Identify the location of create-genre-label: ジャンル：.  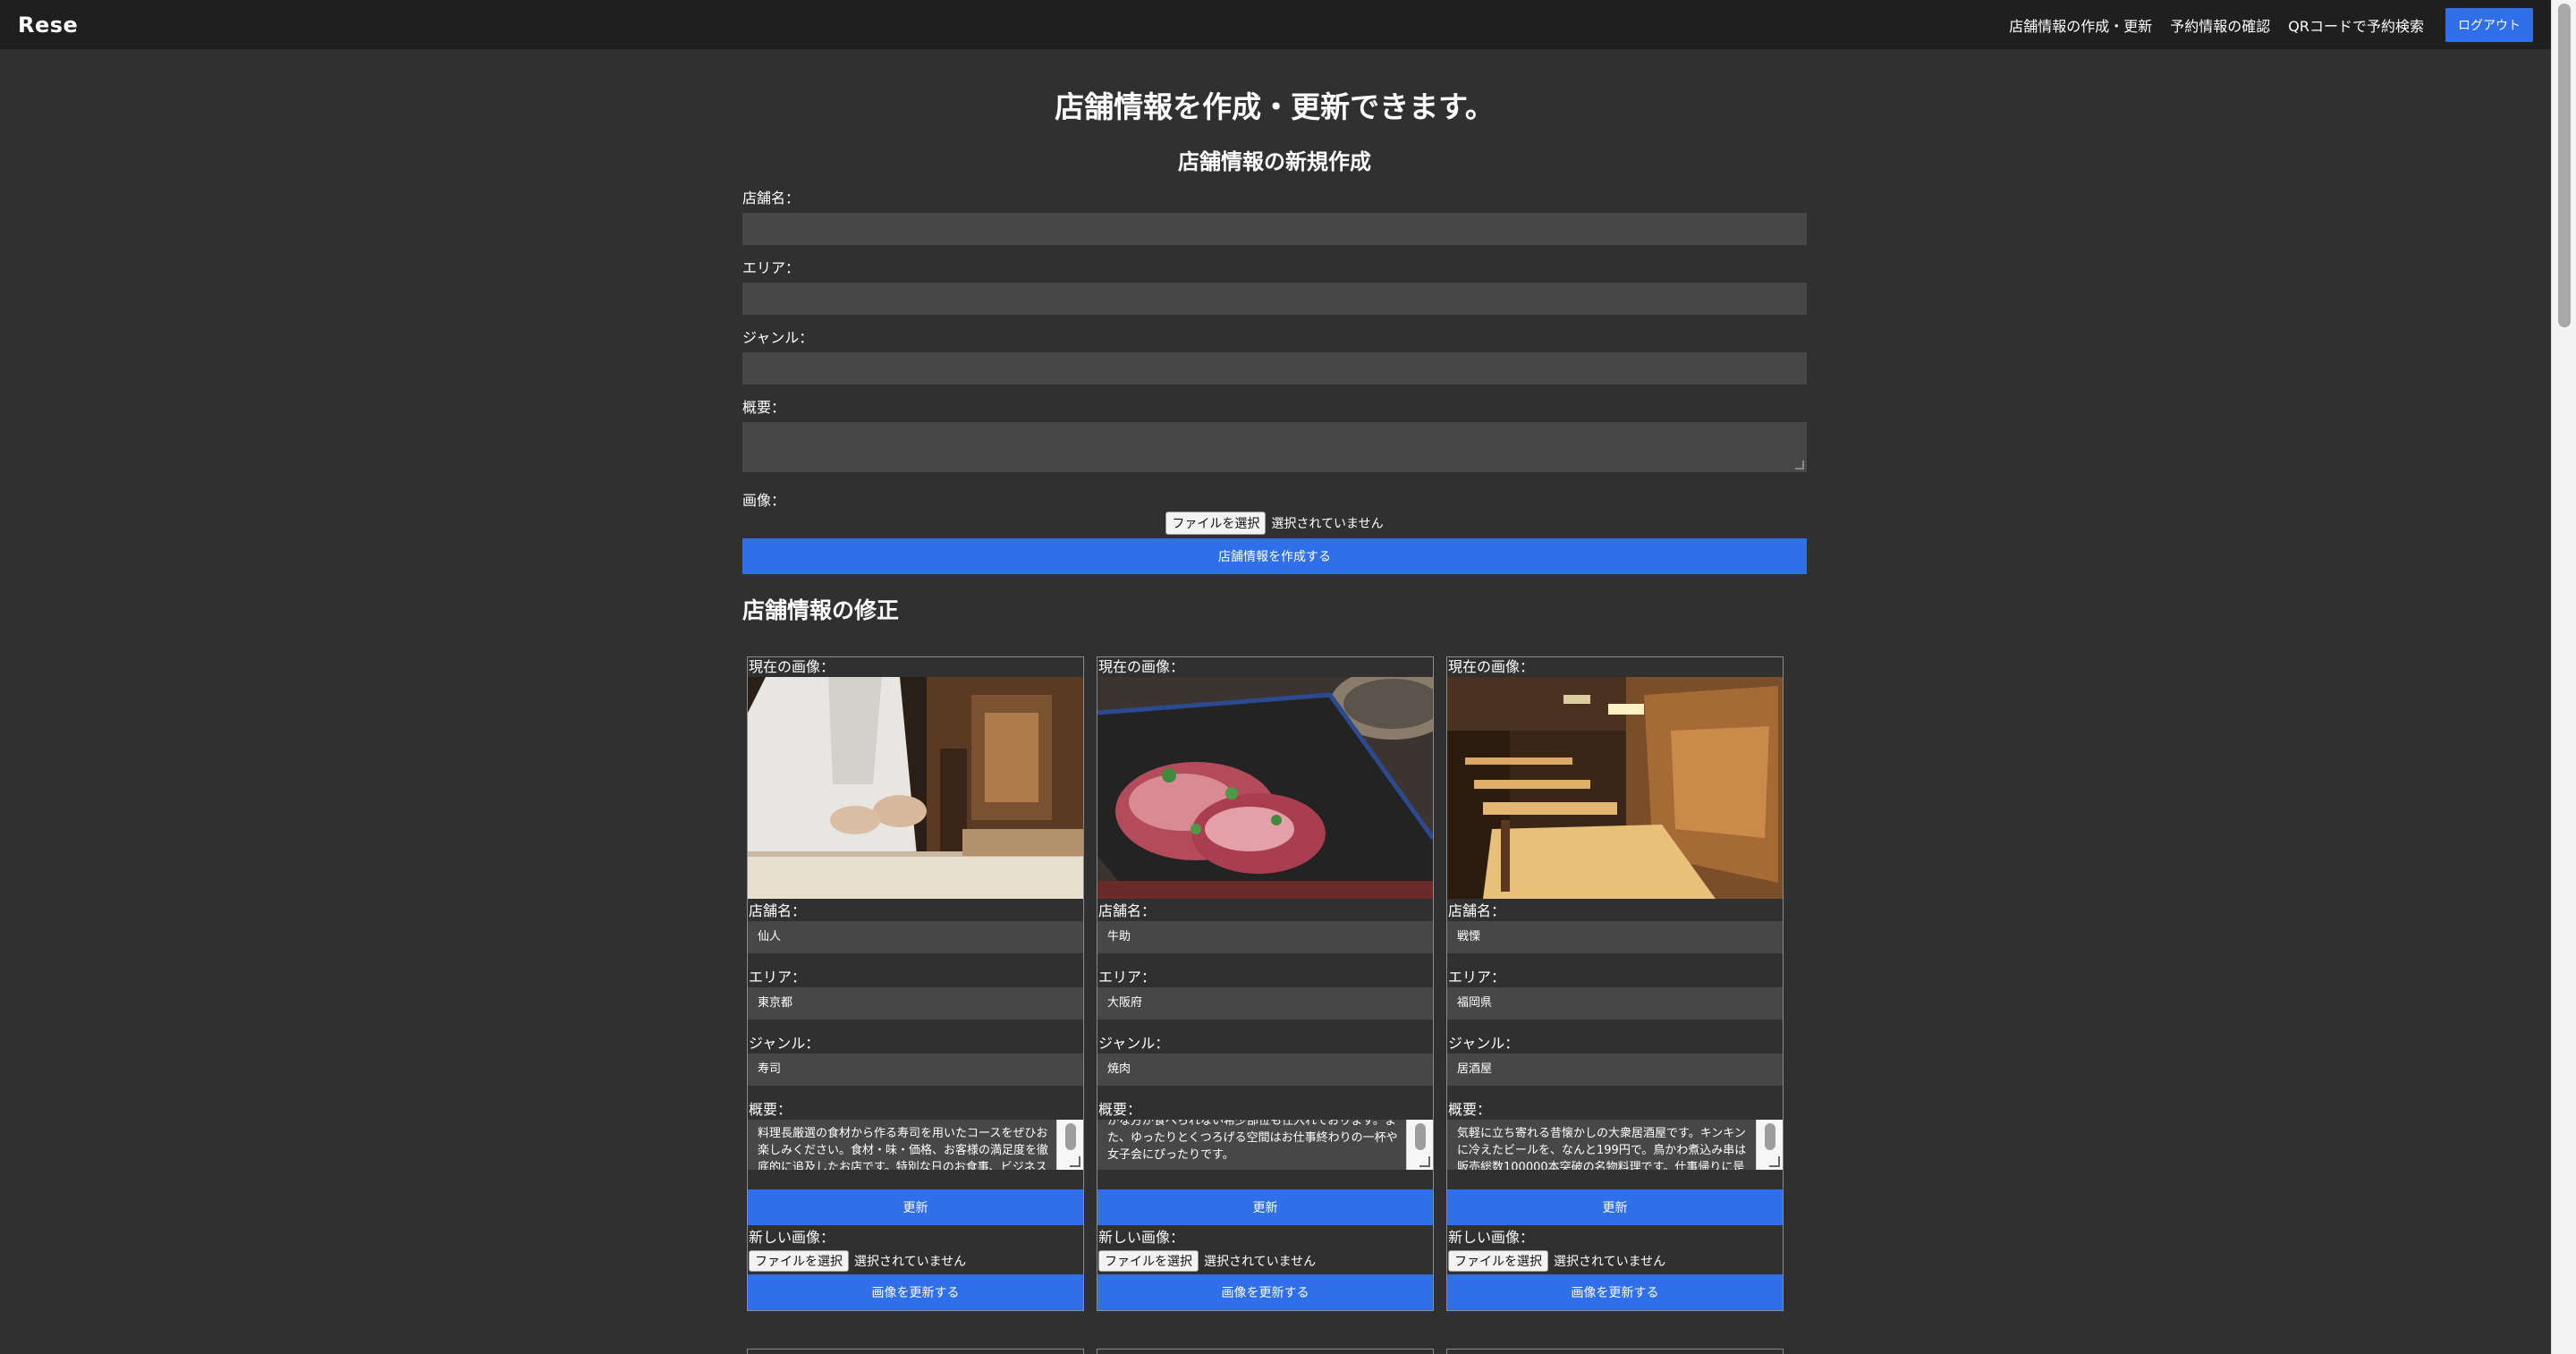
(778, 337).